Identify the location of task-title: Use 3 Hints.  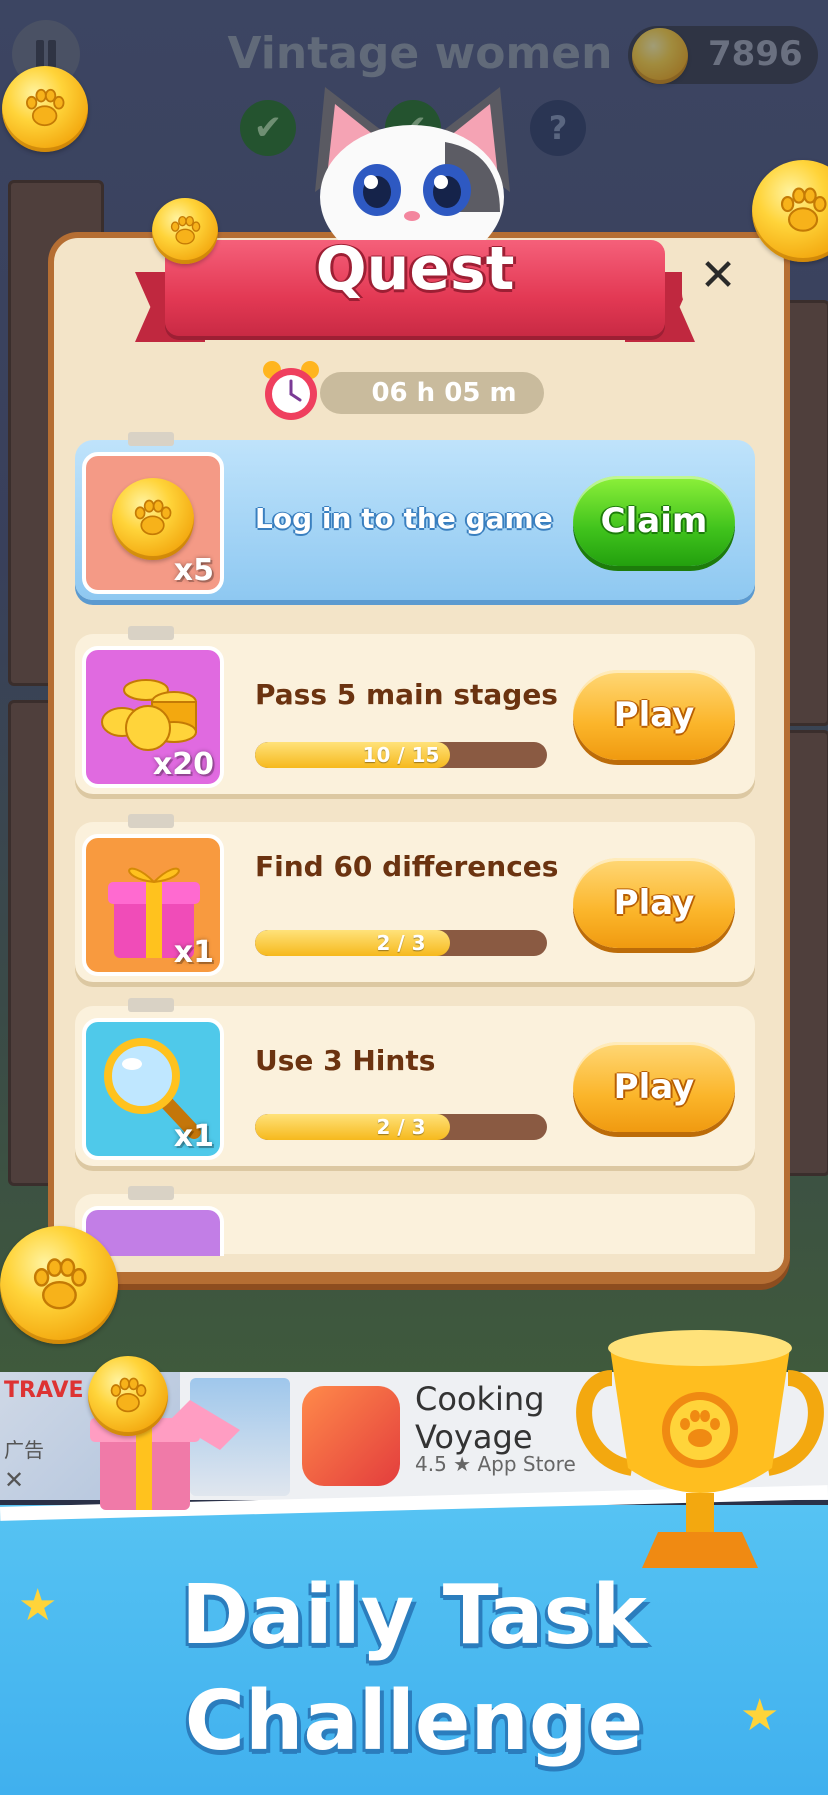
(345, 1060).